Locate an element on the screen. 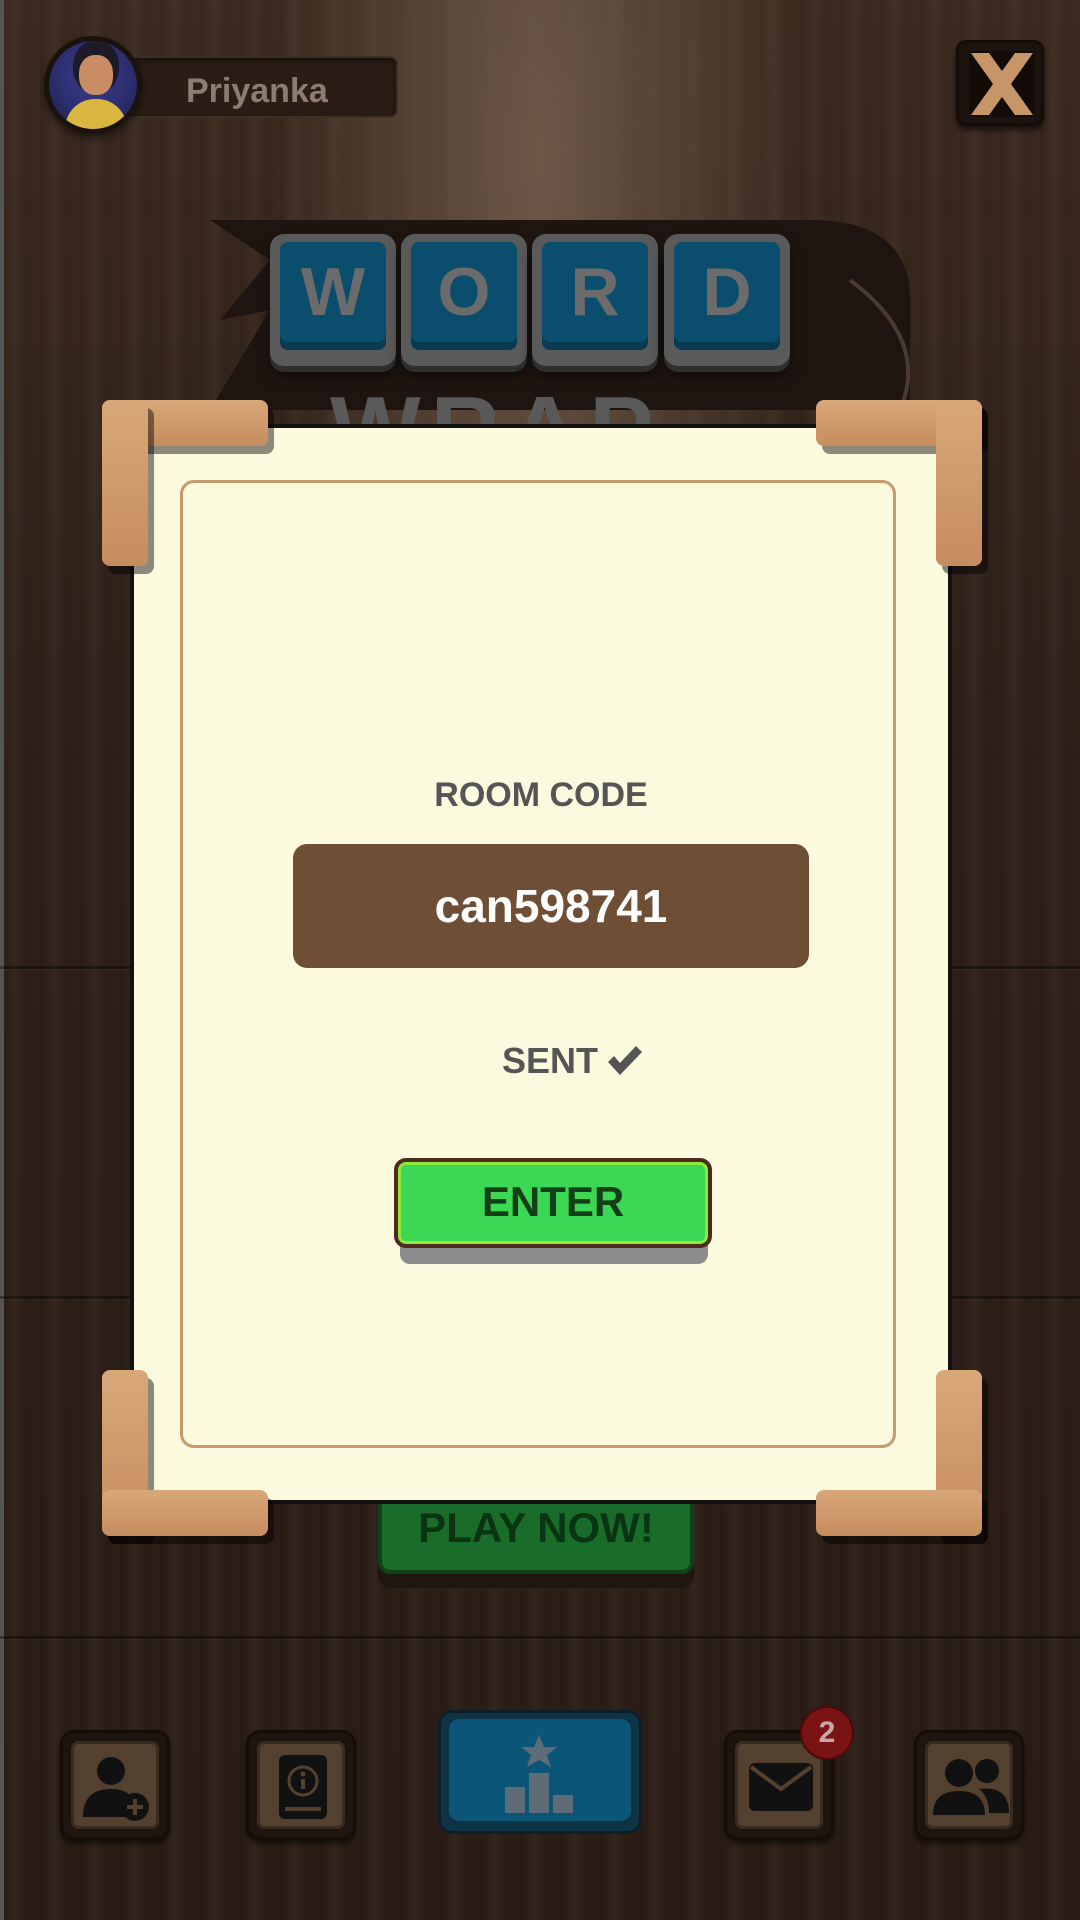  enter-button: ENTER is located at coordinates (553, 1203).